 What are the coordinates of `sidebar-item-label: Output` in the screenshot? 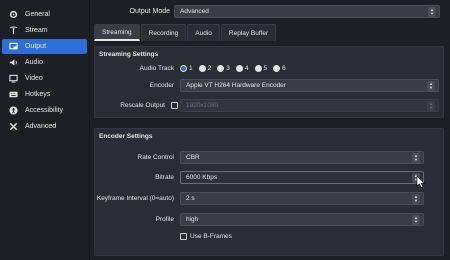 It's located at (36, 46).